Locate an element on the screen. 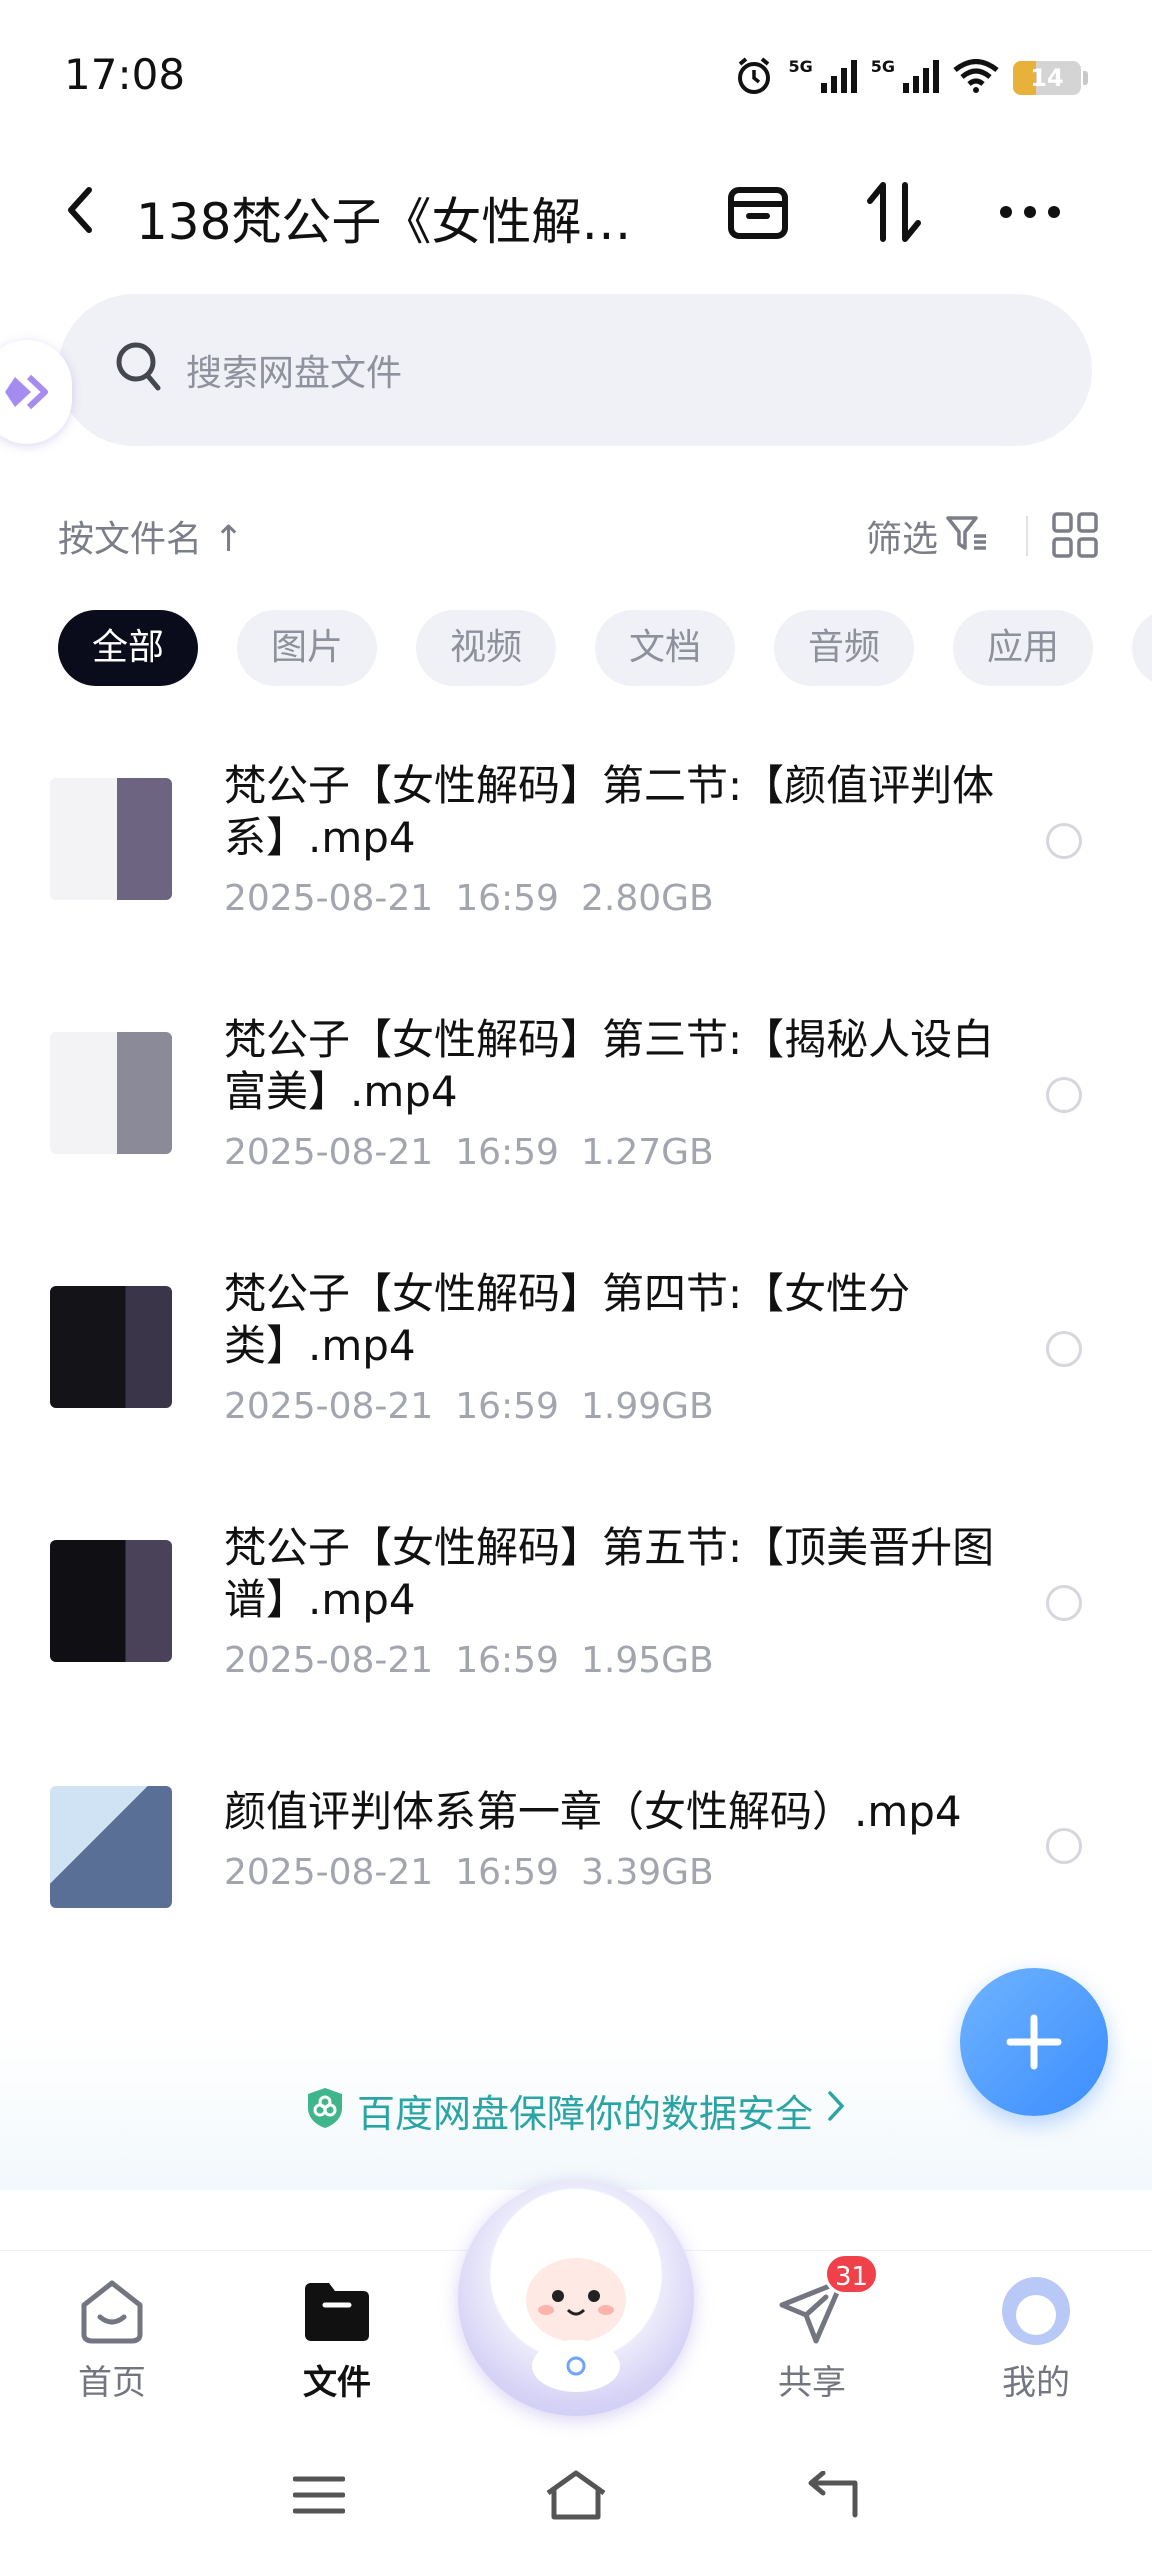 The height and width of the screenshot is (2560, 1152). file-meta: 2025-08-21 16:59 1.95GB is located at coordinates (469, 1660).